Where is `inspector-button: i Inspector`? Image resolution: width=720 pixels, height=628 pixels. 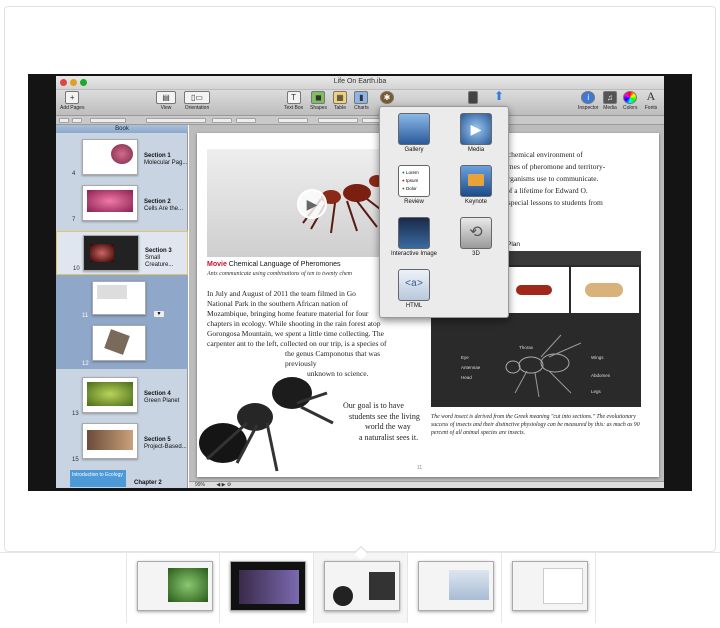 inspector-button: i Inspector is located at coordinates (588, 101).